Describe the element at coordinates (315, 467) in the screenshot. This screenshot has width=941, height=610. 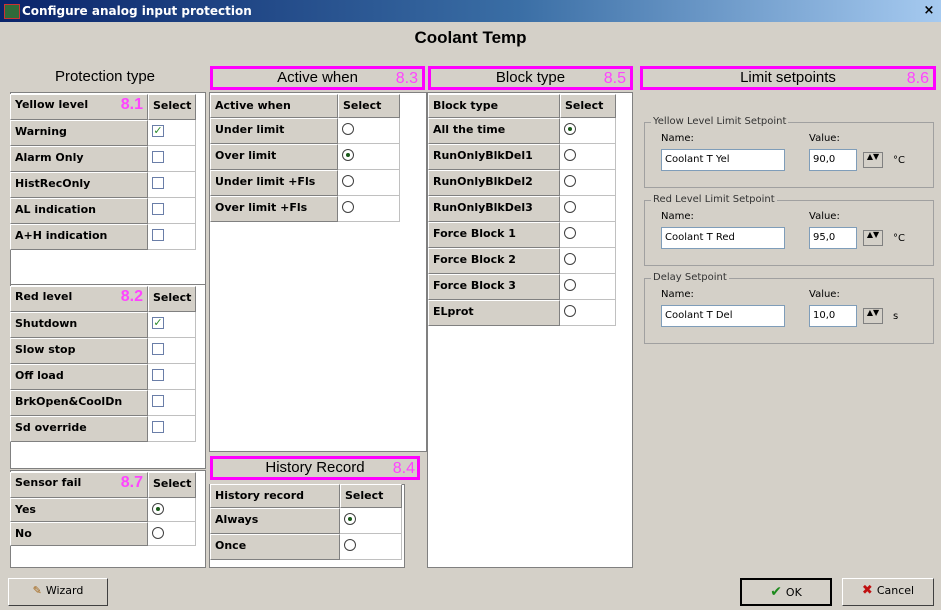
I see `history-record-title-label: History Record` at that location.